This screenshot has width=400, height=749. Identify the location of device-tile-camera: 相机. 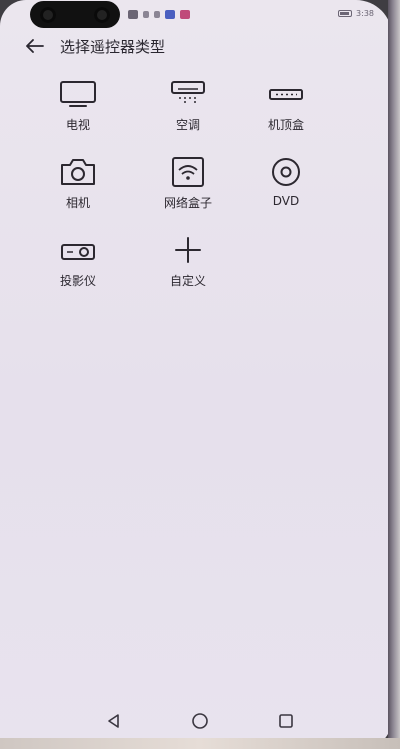
(78, 183).